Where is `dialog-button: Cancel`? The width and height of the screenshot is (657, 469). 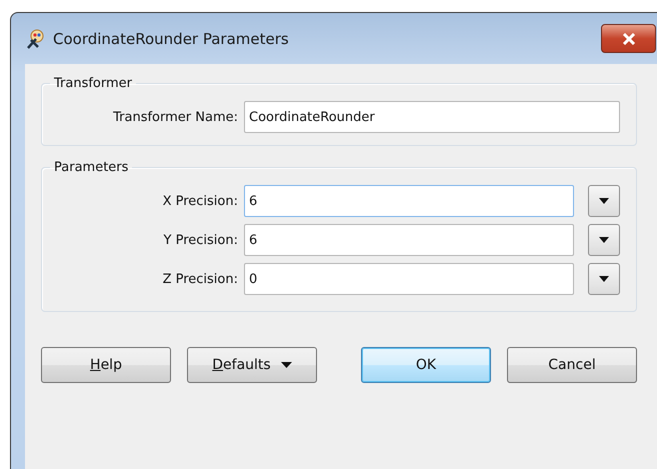
dialog-button: Cancel is located at coordinates (572, 365).